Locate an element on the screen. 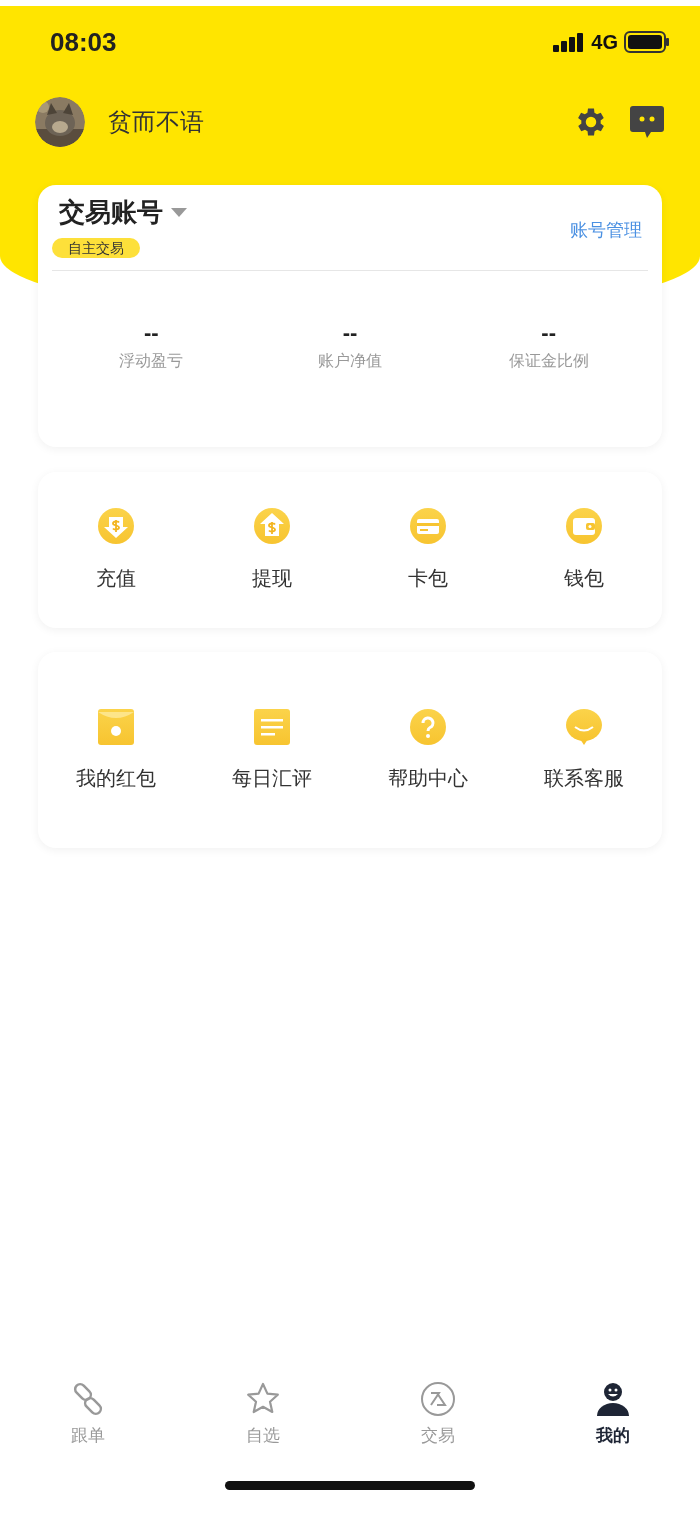 Image resolution: width=700 pixels, height=1515 pixels. message-icon is located at coordinates (647, 122).